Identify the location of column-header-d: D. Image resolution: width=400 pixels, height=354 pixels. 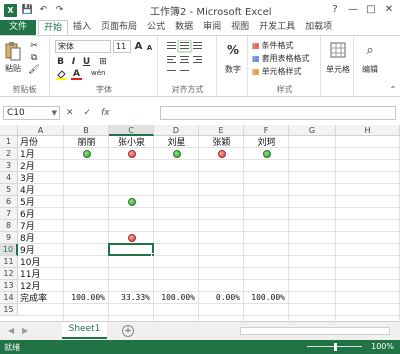
(176, 130).